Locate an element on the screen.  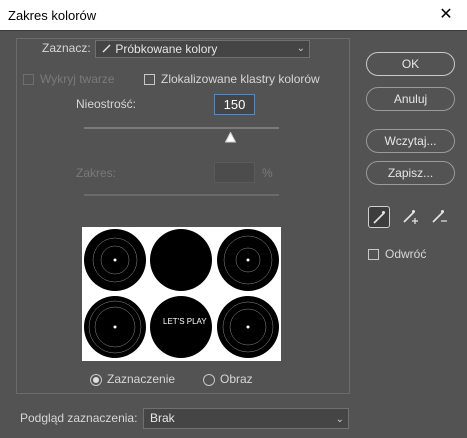
range-slider-track is located at coordinates (181, 195).